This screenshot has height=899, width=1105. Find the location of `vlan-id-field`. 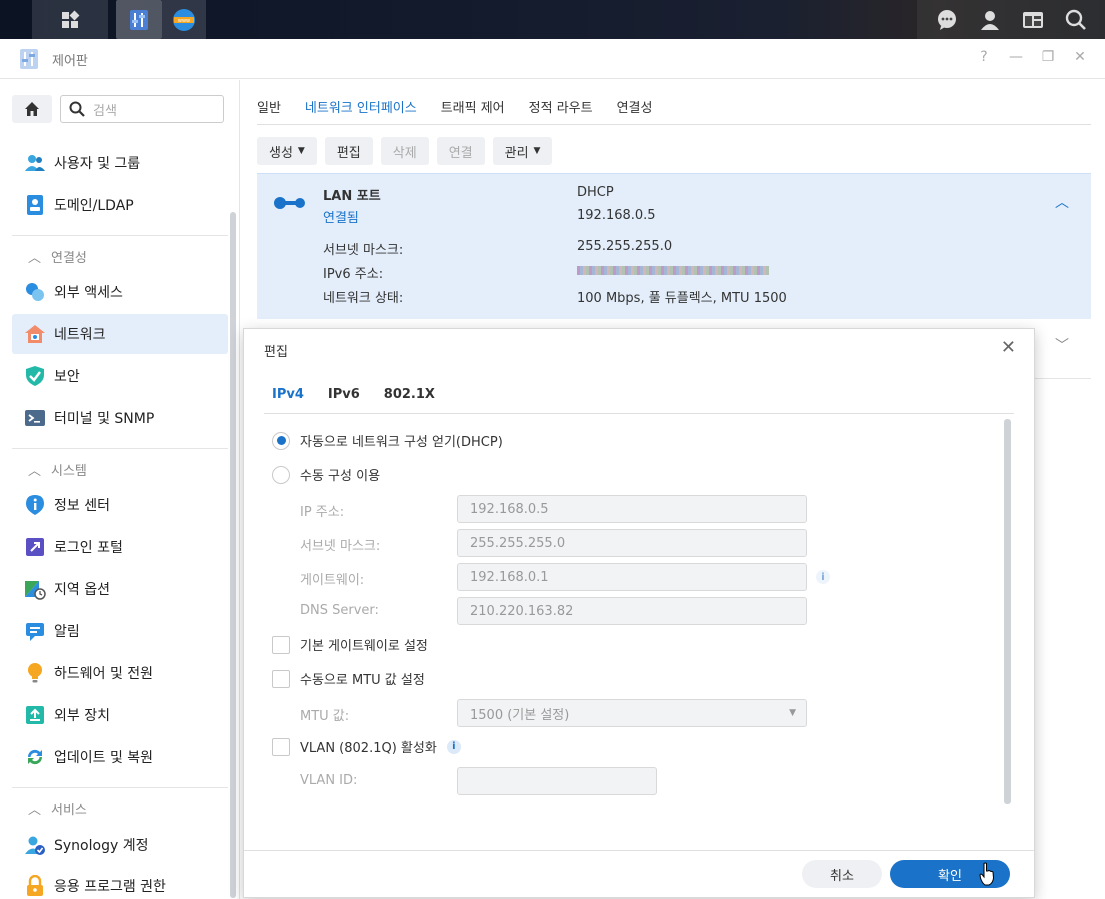

vlan-id-field is located at coordinates (557, 781).